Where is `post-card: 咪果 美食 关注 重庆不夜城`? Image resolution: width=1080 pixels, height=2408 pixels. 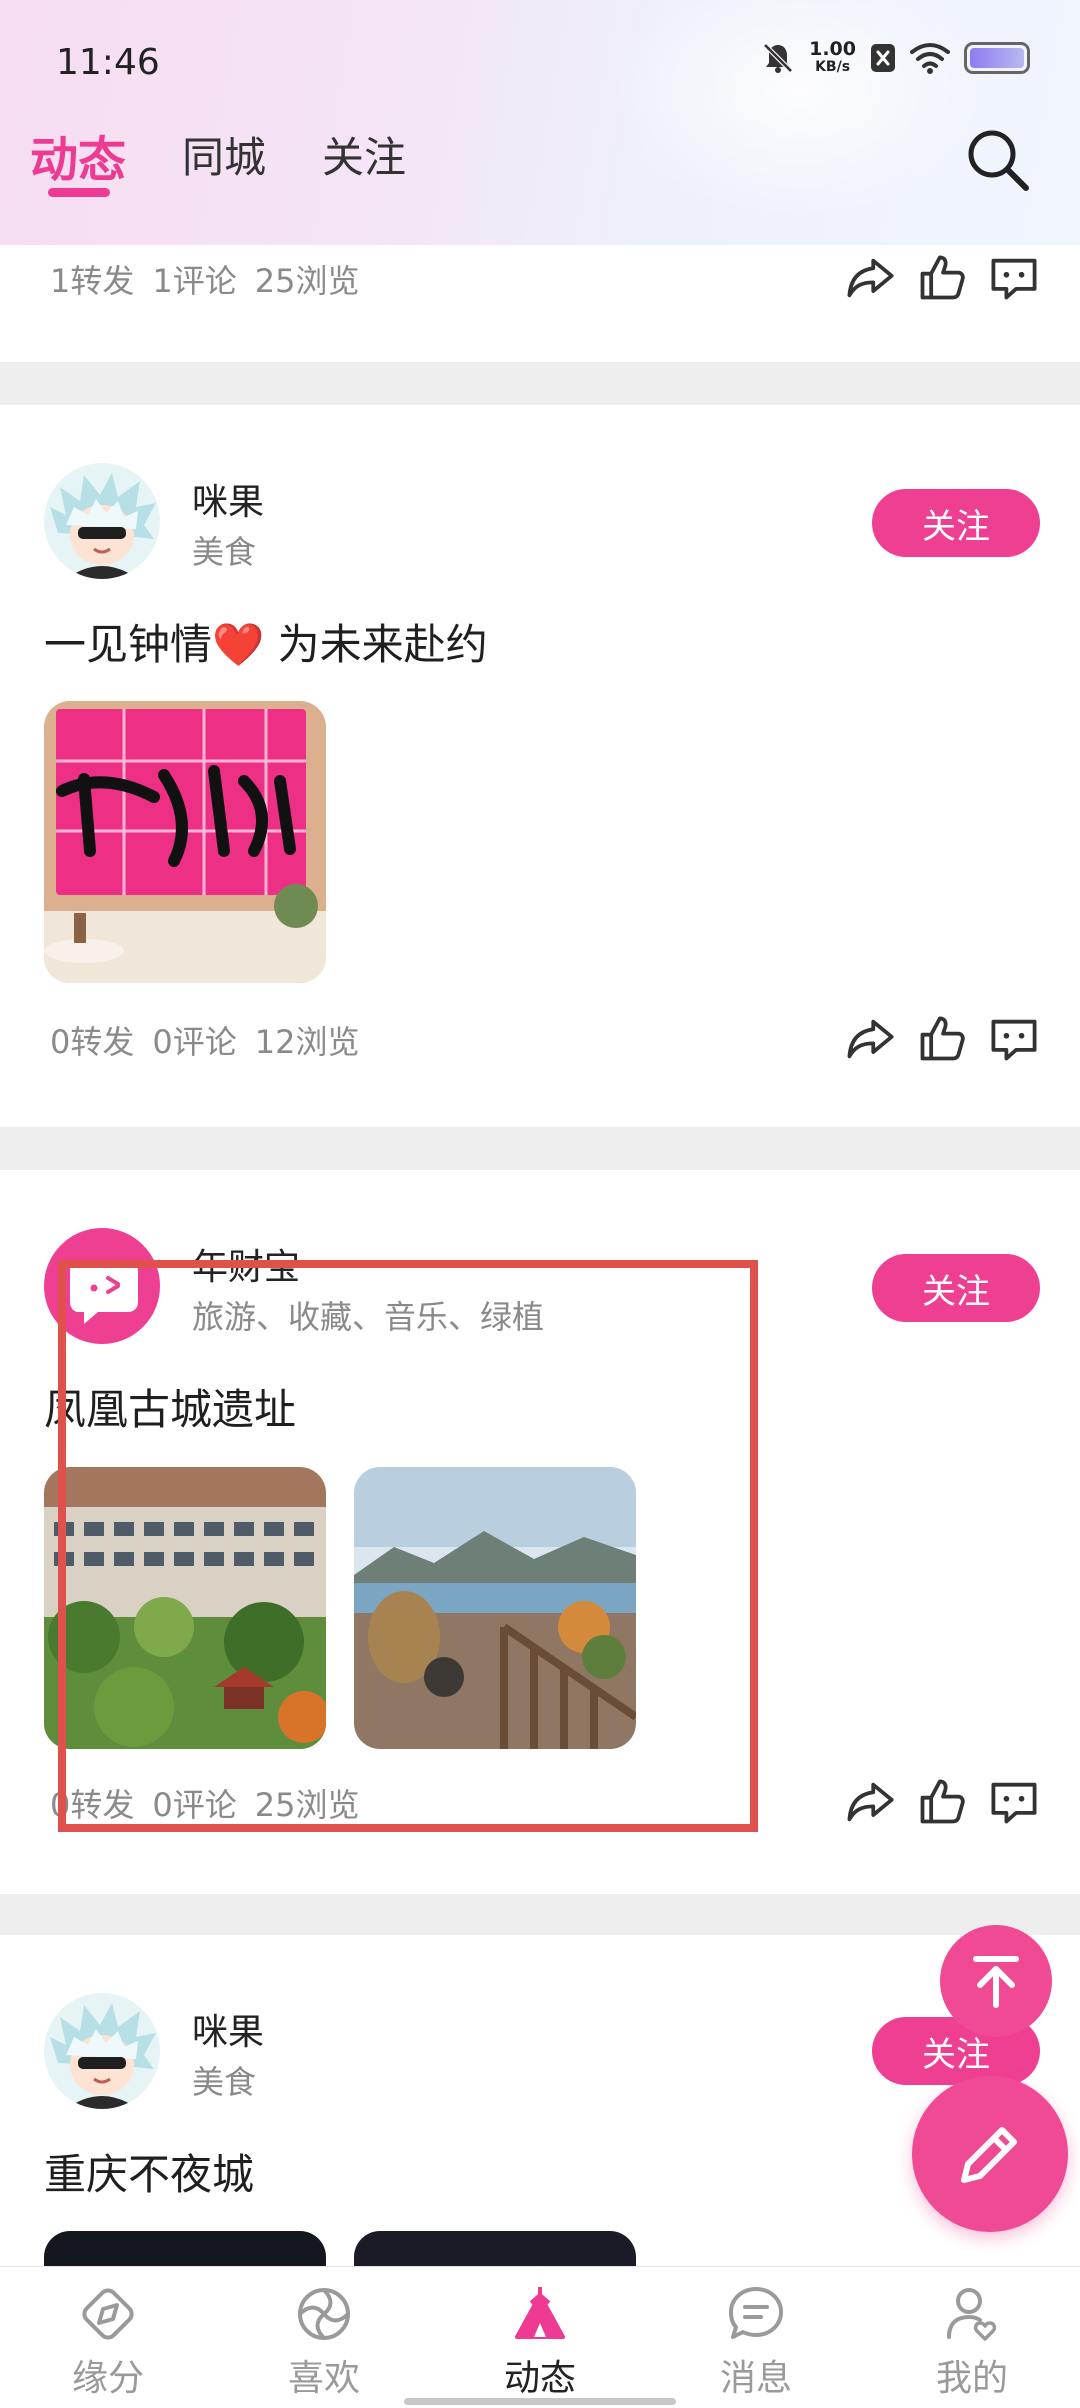
post-card: 咪果 美食 关注 重庆不夜城 is located at coordinates (540, 2108).